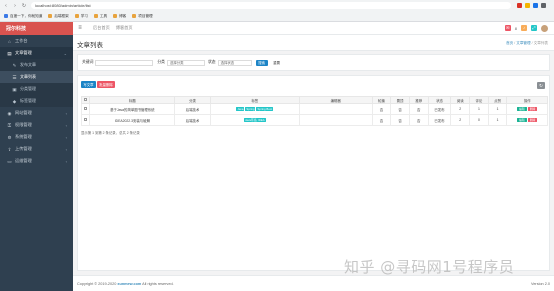  I want to click on menu-toggle-icon: ≡, so click(80, 28).